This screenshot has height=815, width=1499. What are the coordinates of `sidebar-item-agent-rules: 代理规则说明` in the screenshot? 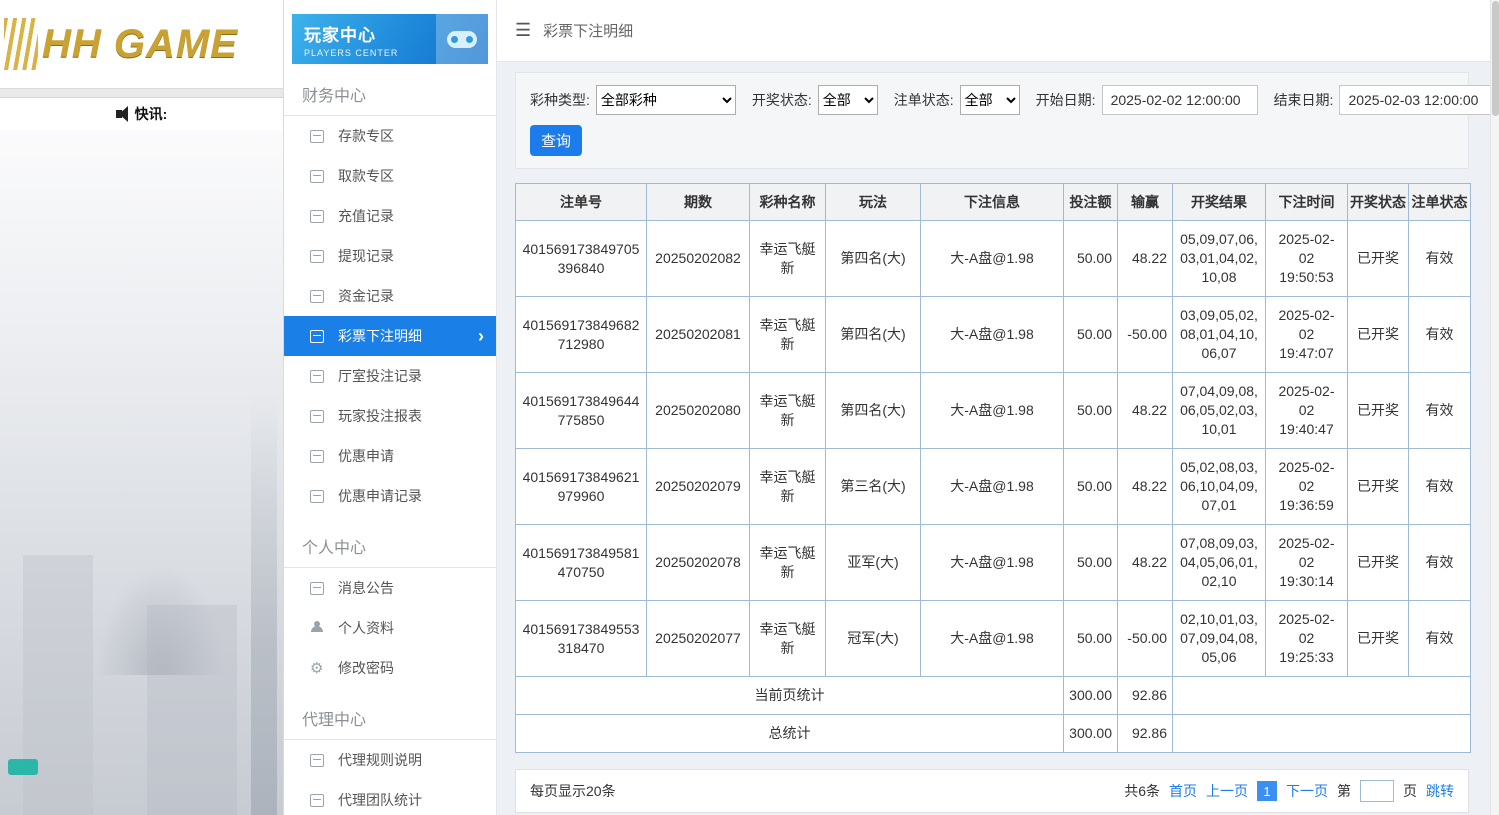 It's located at (390, 760).